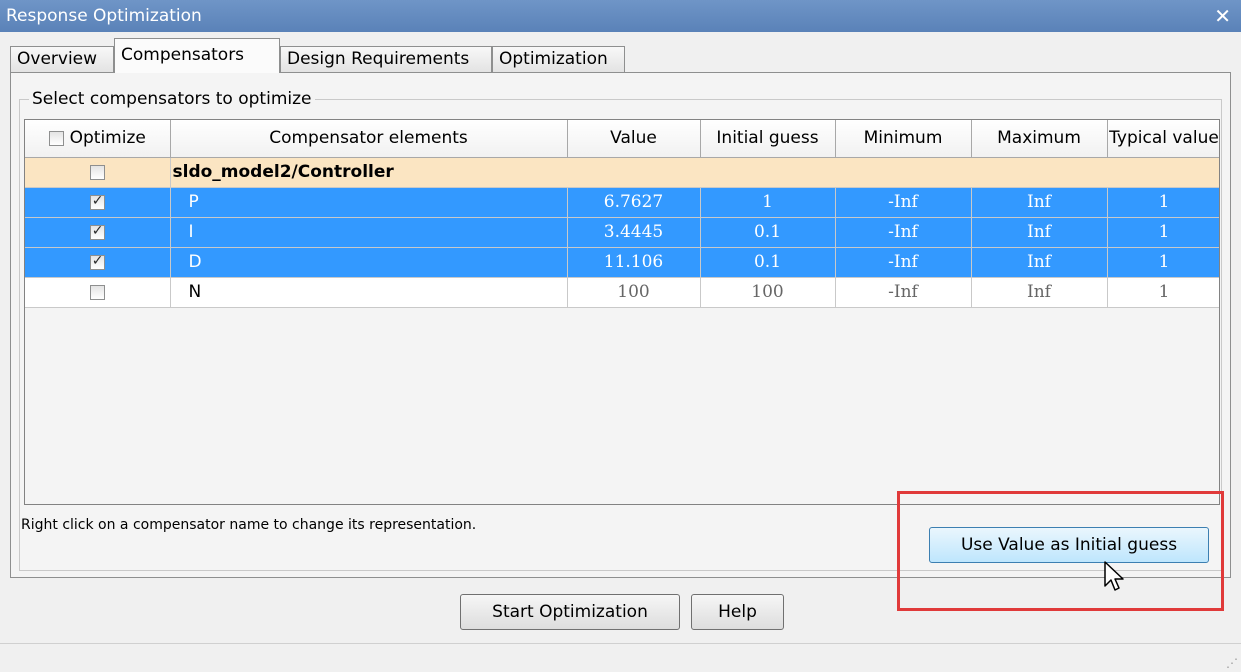 Image resolution: width=1241 pixels, height=672 pixels. Describe the element at coordinates (1163, 139) in the screenshot. I see `column-header-typical-value: Typical value` at that location.